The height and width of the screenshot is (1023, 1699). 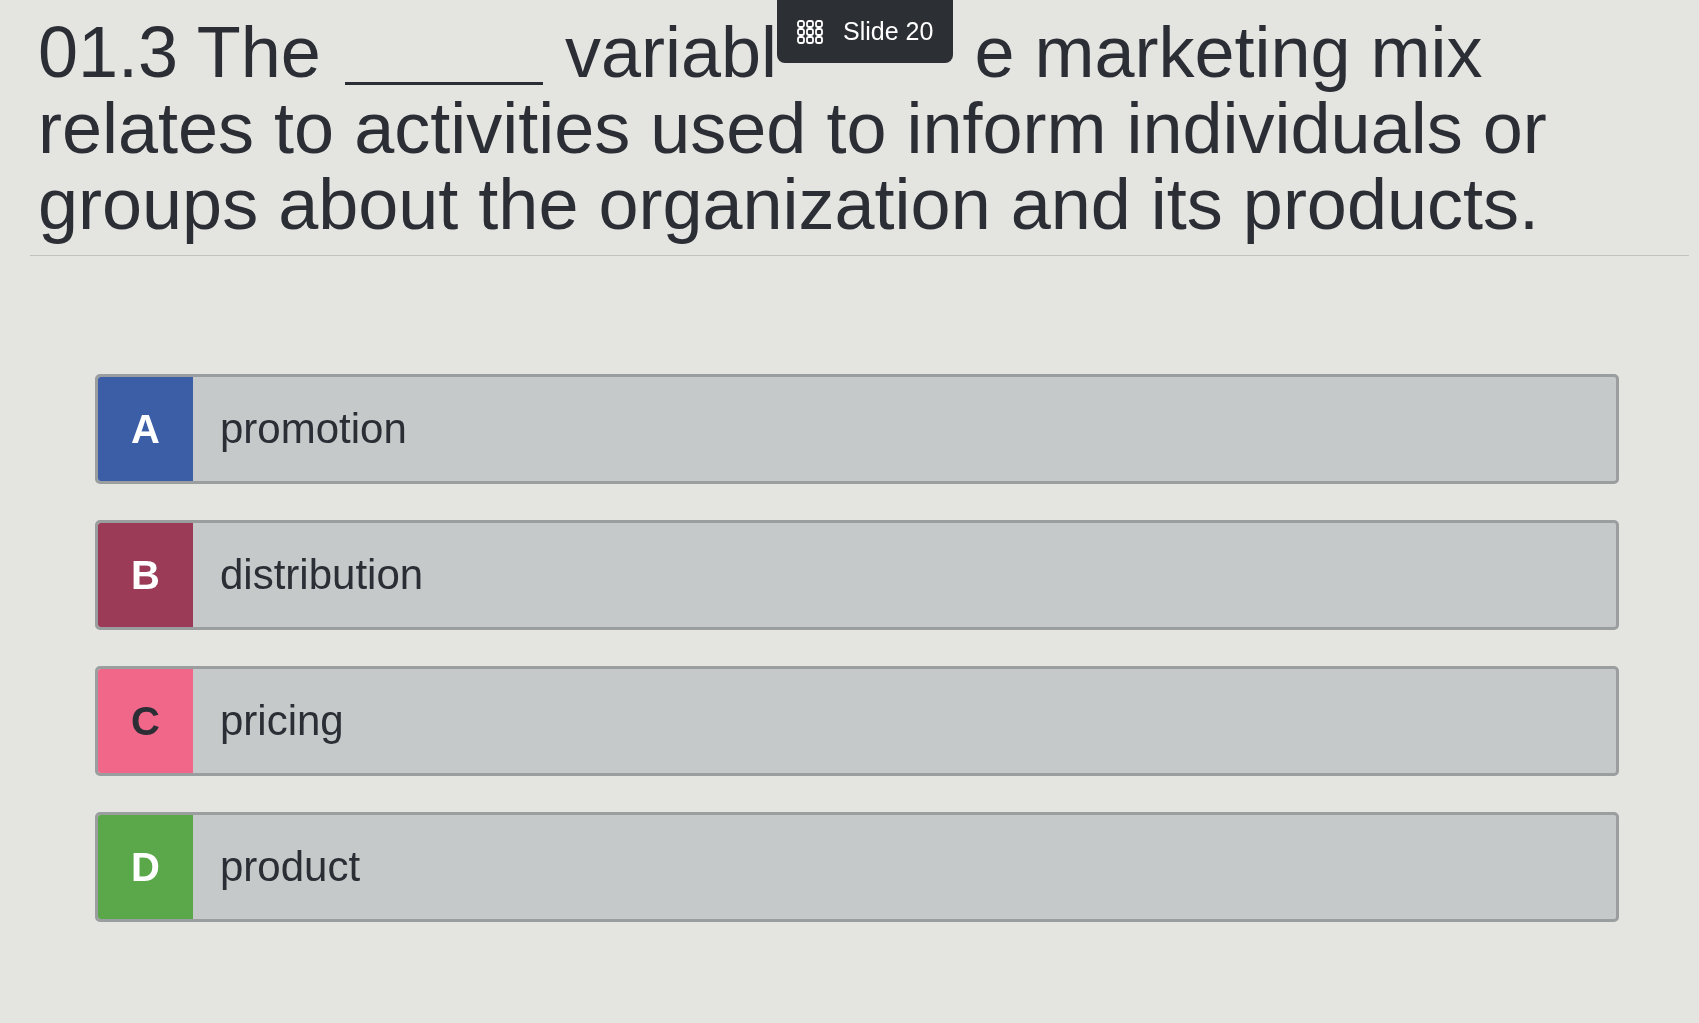 I want to click on question-text: 01.3 The, so click(x=179, y=52).